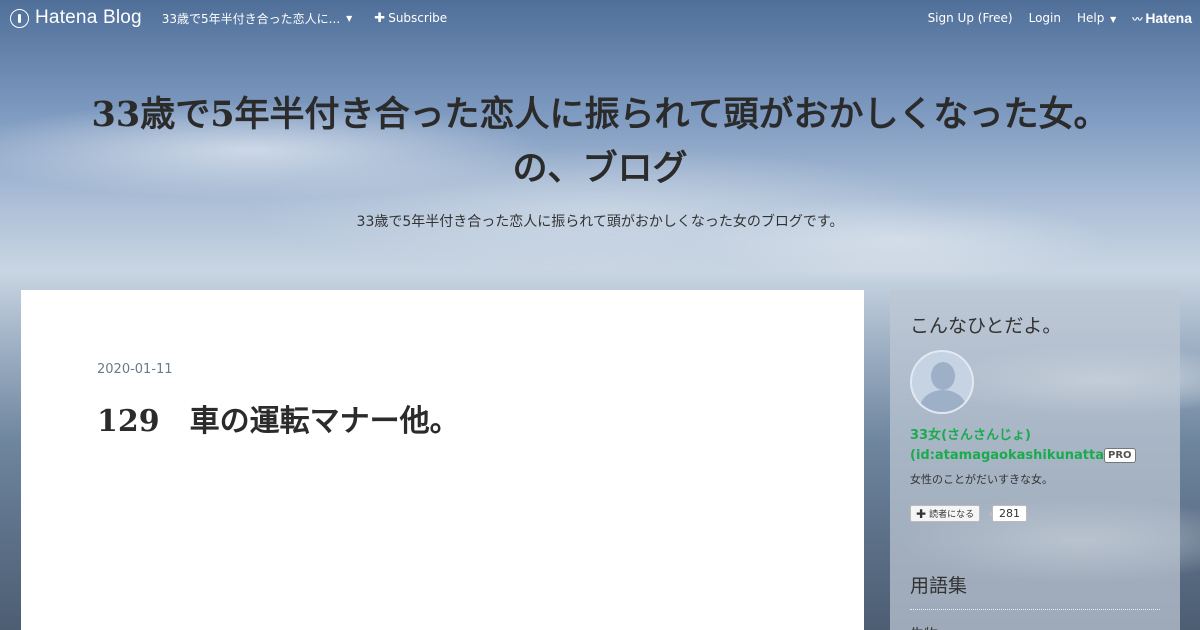  I want to click on subscribe-button-label: 読者になる, so click(952, 515).